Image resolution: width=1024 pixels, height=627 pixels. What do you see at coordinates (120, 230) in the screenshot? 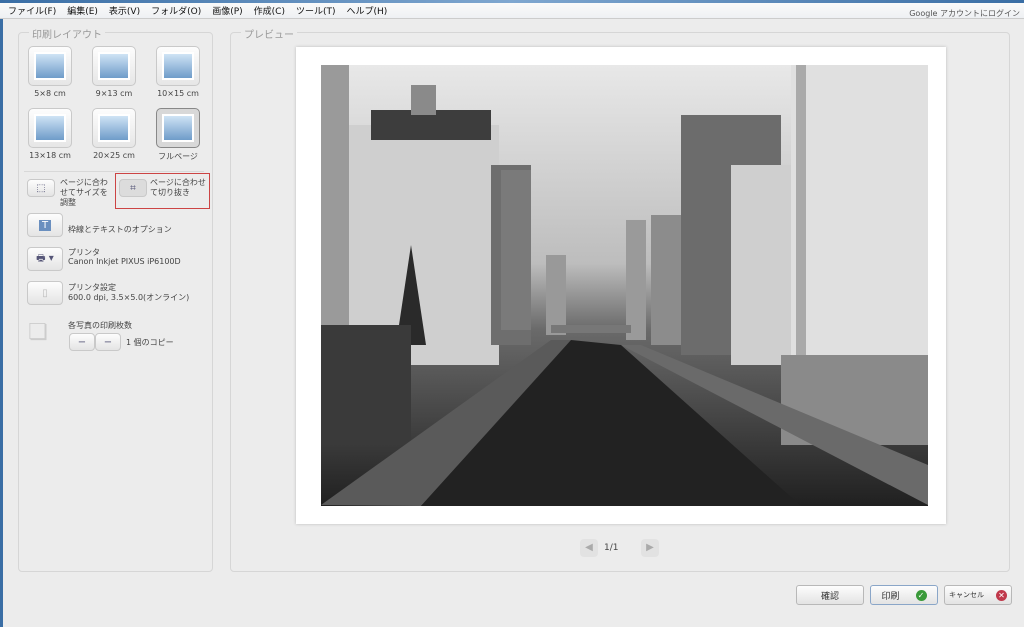
I see `border-text-options-label: 枠線とテキストのオプション` at bounding box center [120, 230].